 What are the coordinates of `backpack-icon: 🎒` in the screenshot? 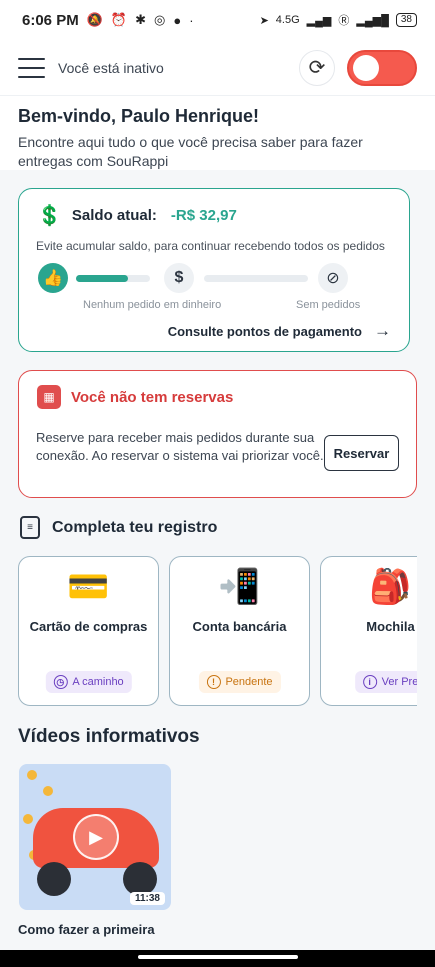 It's located at (390, 587).